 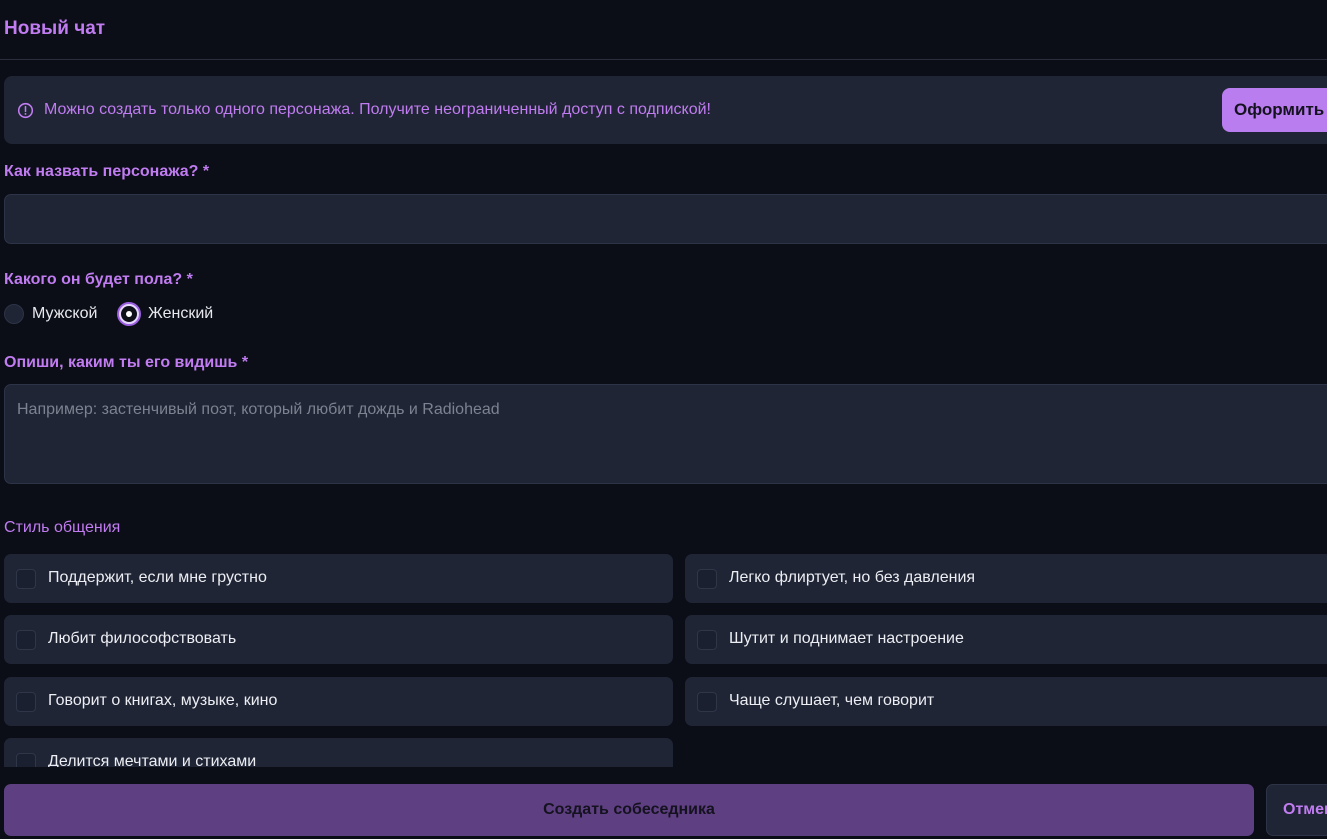 What do you see at coordinates (665, 219) in the screenshot?
I see `character-name-input` at bounding box center [665, 219].